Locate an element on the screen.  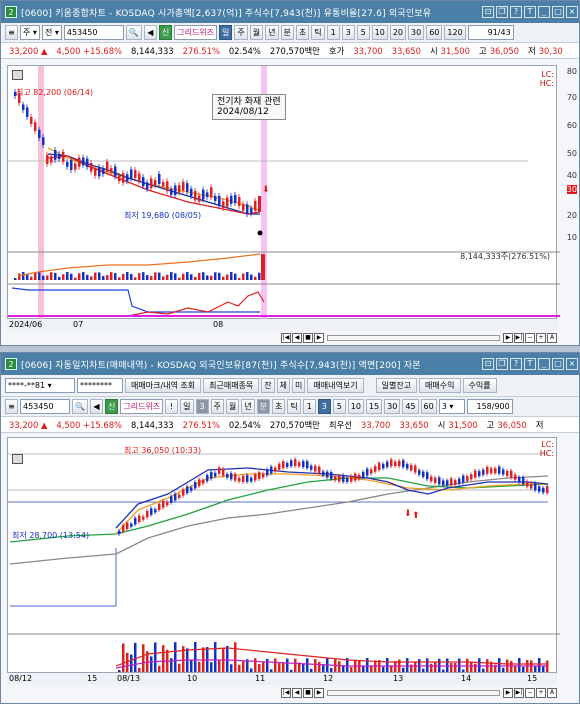
news-annotation-box: 전기차 화재 관련 2024/08/12 is located at coordinates (249, 107).